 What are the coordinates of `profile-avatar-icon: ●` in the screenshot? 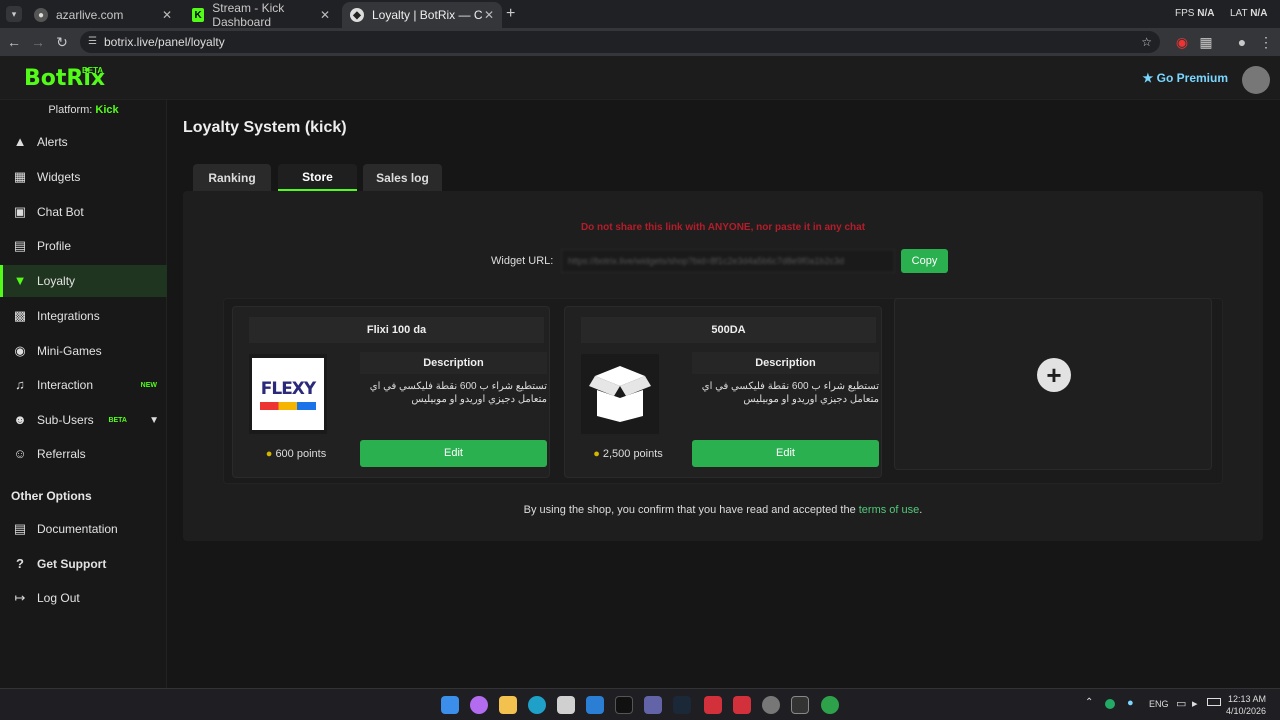 It's located at (1242, 42).